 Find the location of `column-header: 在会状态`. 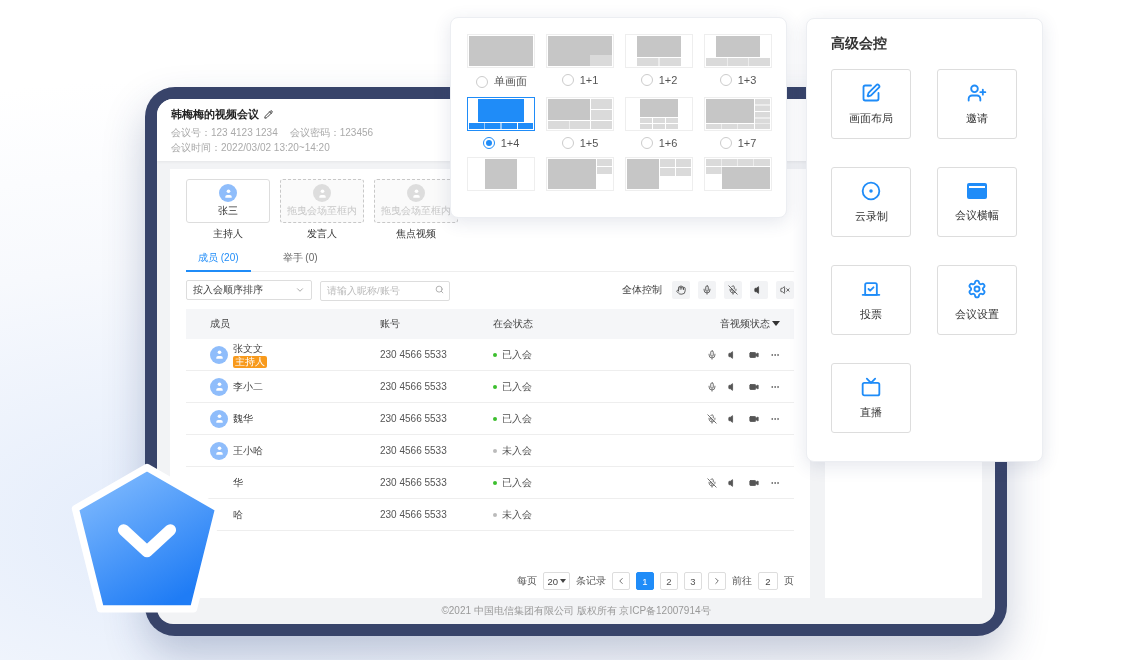

column-header: 在会状态 is located at coordinates (513, 324).